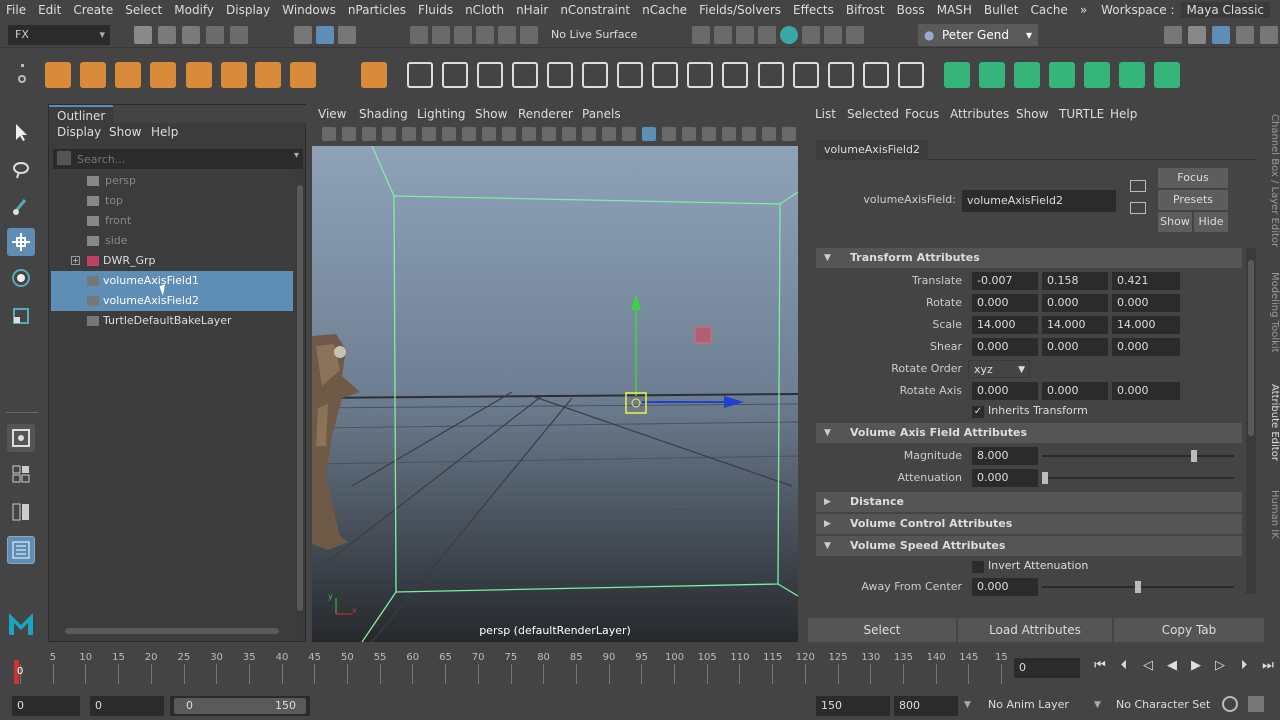  Describe the element at coordinates (926, 706) in the screenshot. I see `scene-end-field: 800` at that location.